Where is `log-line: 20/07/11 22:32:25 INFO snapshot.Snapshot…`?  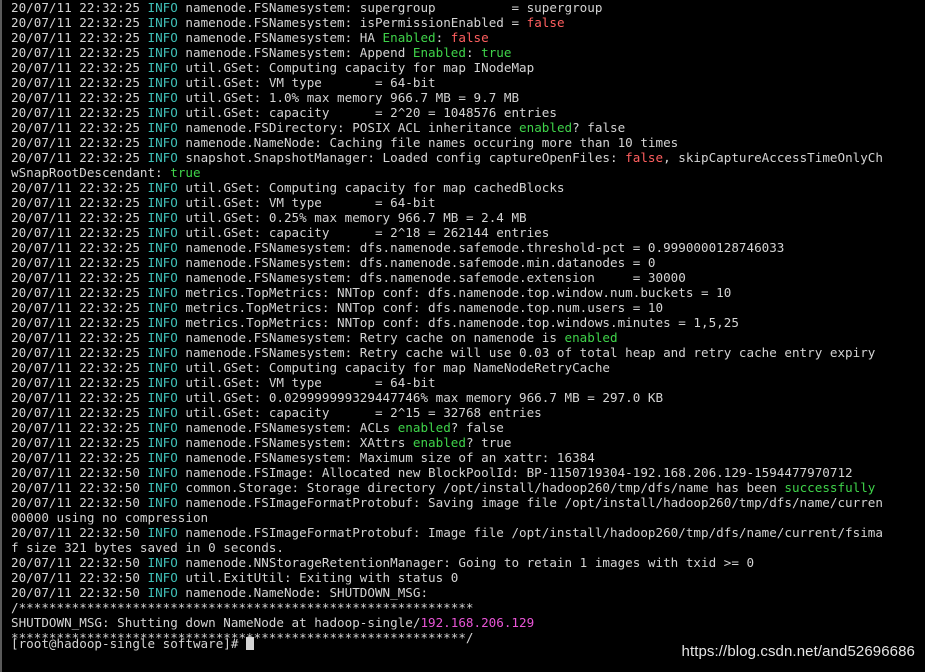
log-line: 20/07/11 22:32:25 INFO snapshot.Snapshot… is located at coordinates (468, 157).